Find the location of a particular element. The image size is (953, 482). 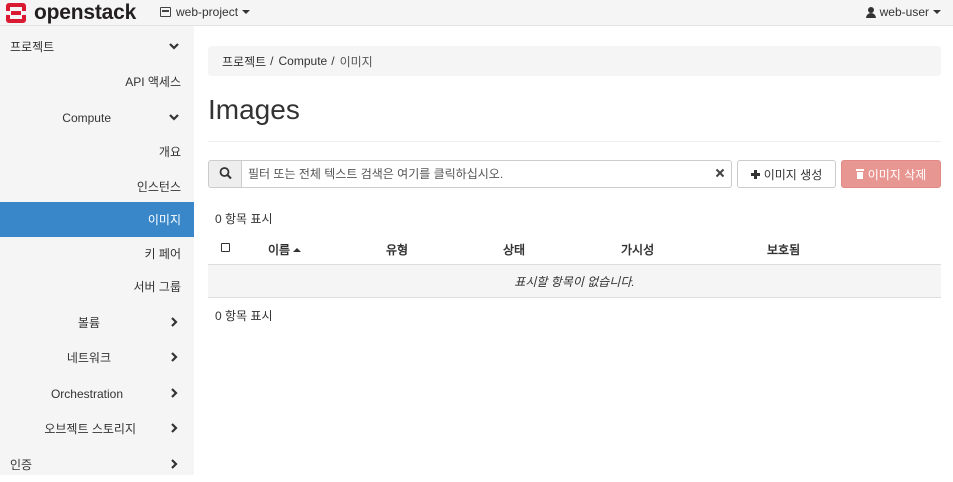

empty-message: 표시할 항목이 없습니다. is located at coordinates (574, 281).